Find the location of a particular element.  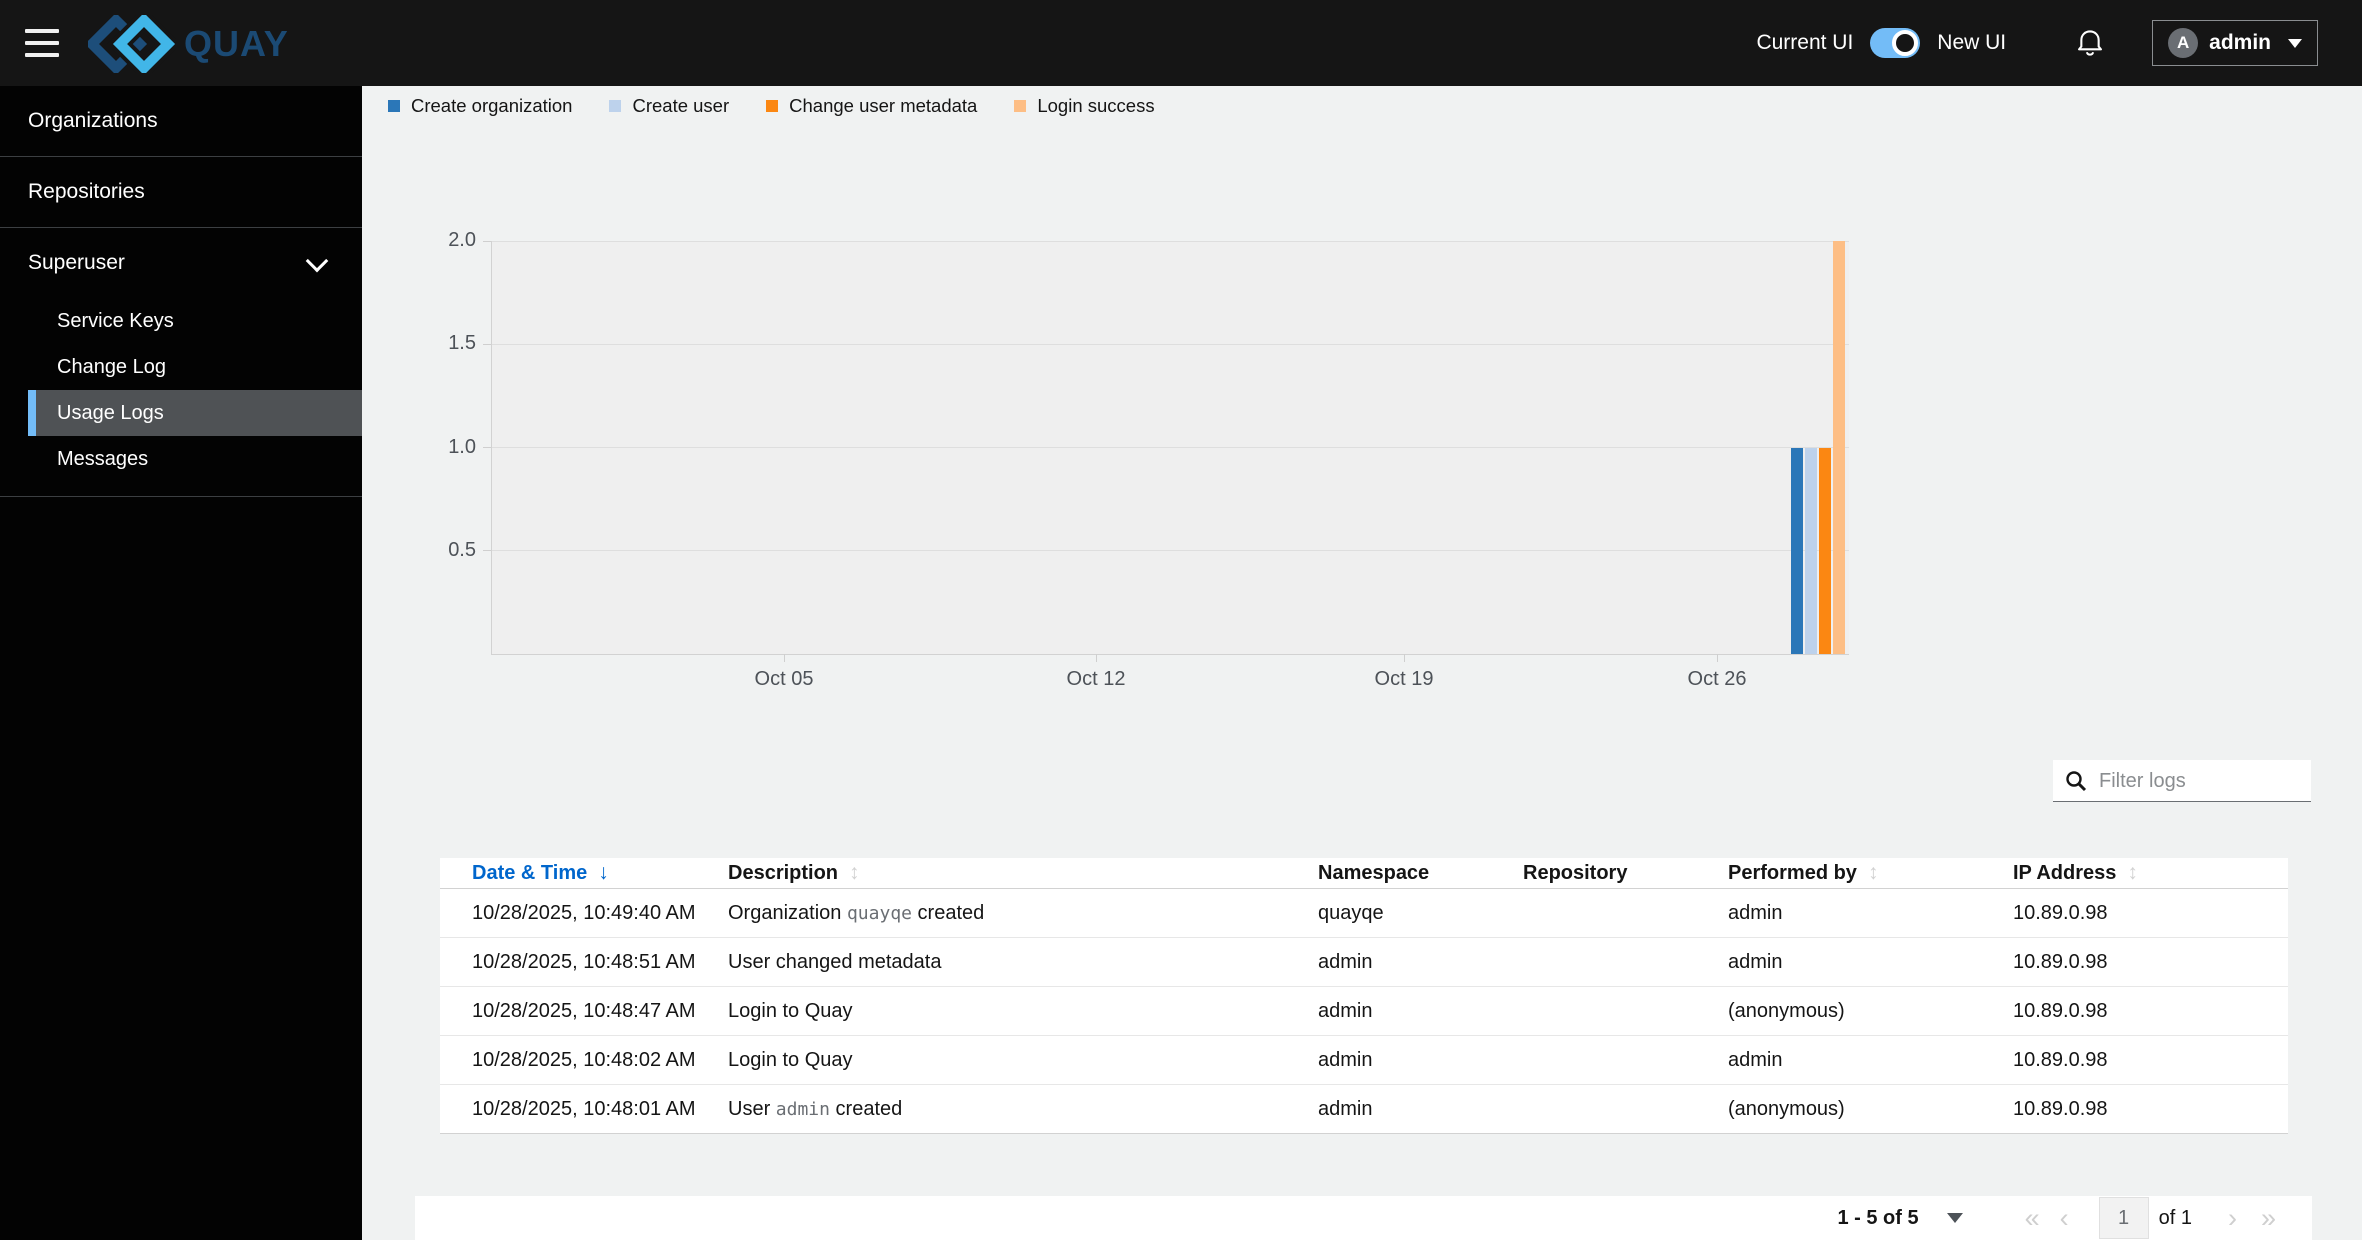

user-avatar: A is located at coordinates (2183, 43).